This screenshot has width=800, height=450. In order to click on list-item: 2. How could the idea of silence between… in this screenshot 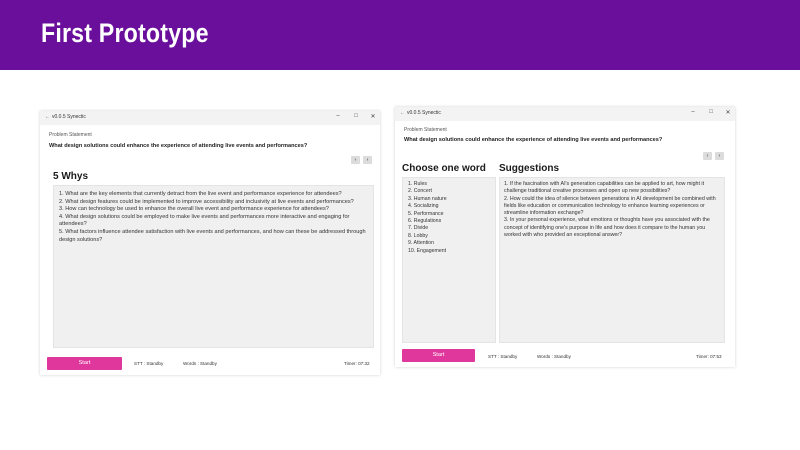, I will do `click(610, 206)`.